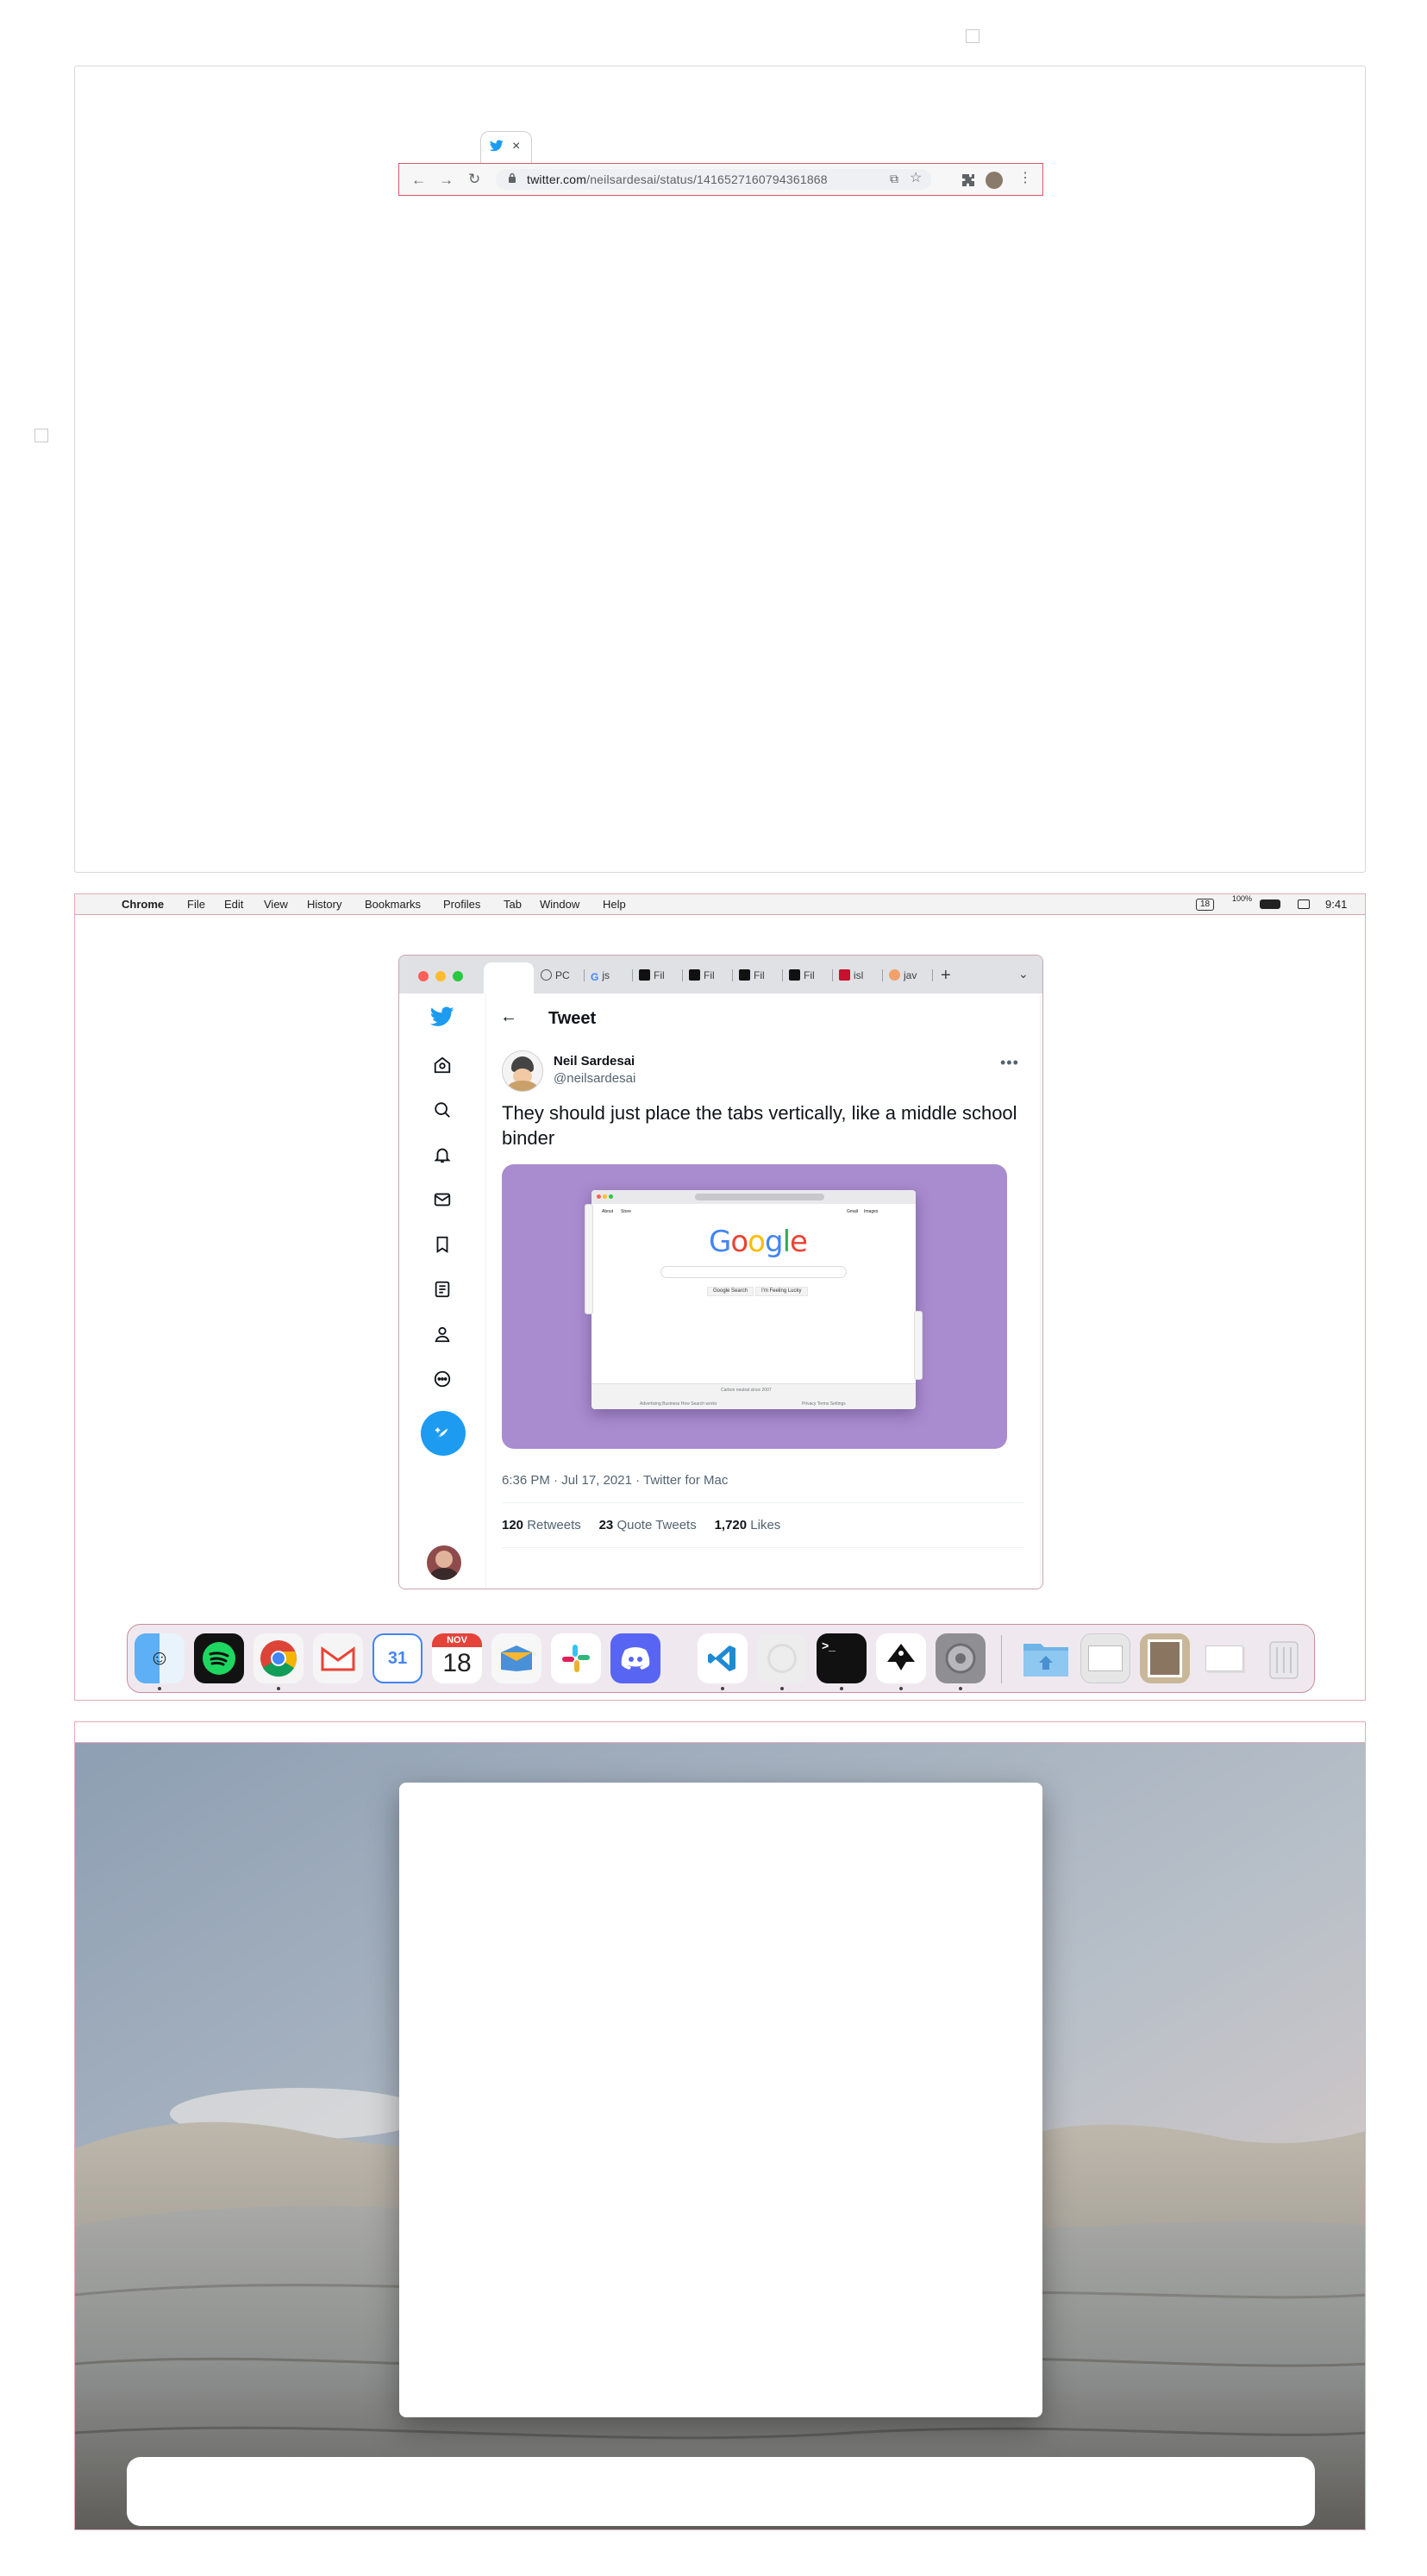  I want to click on tweet-timestamp: 6:36 PM · Jul 17, 2021 · Twitter for Mac, so click(615, 1480).